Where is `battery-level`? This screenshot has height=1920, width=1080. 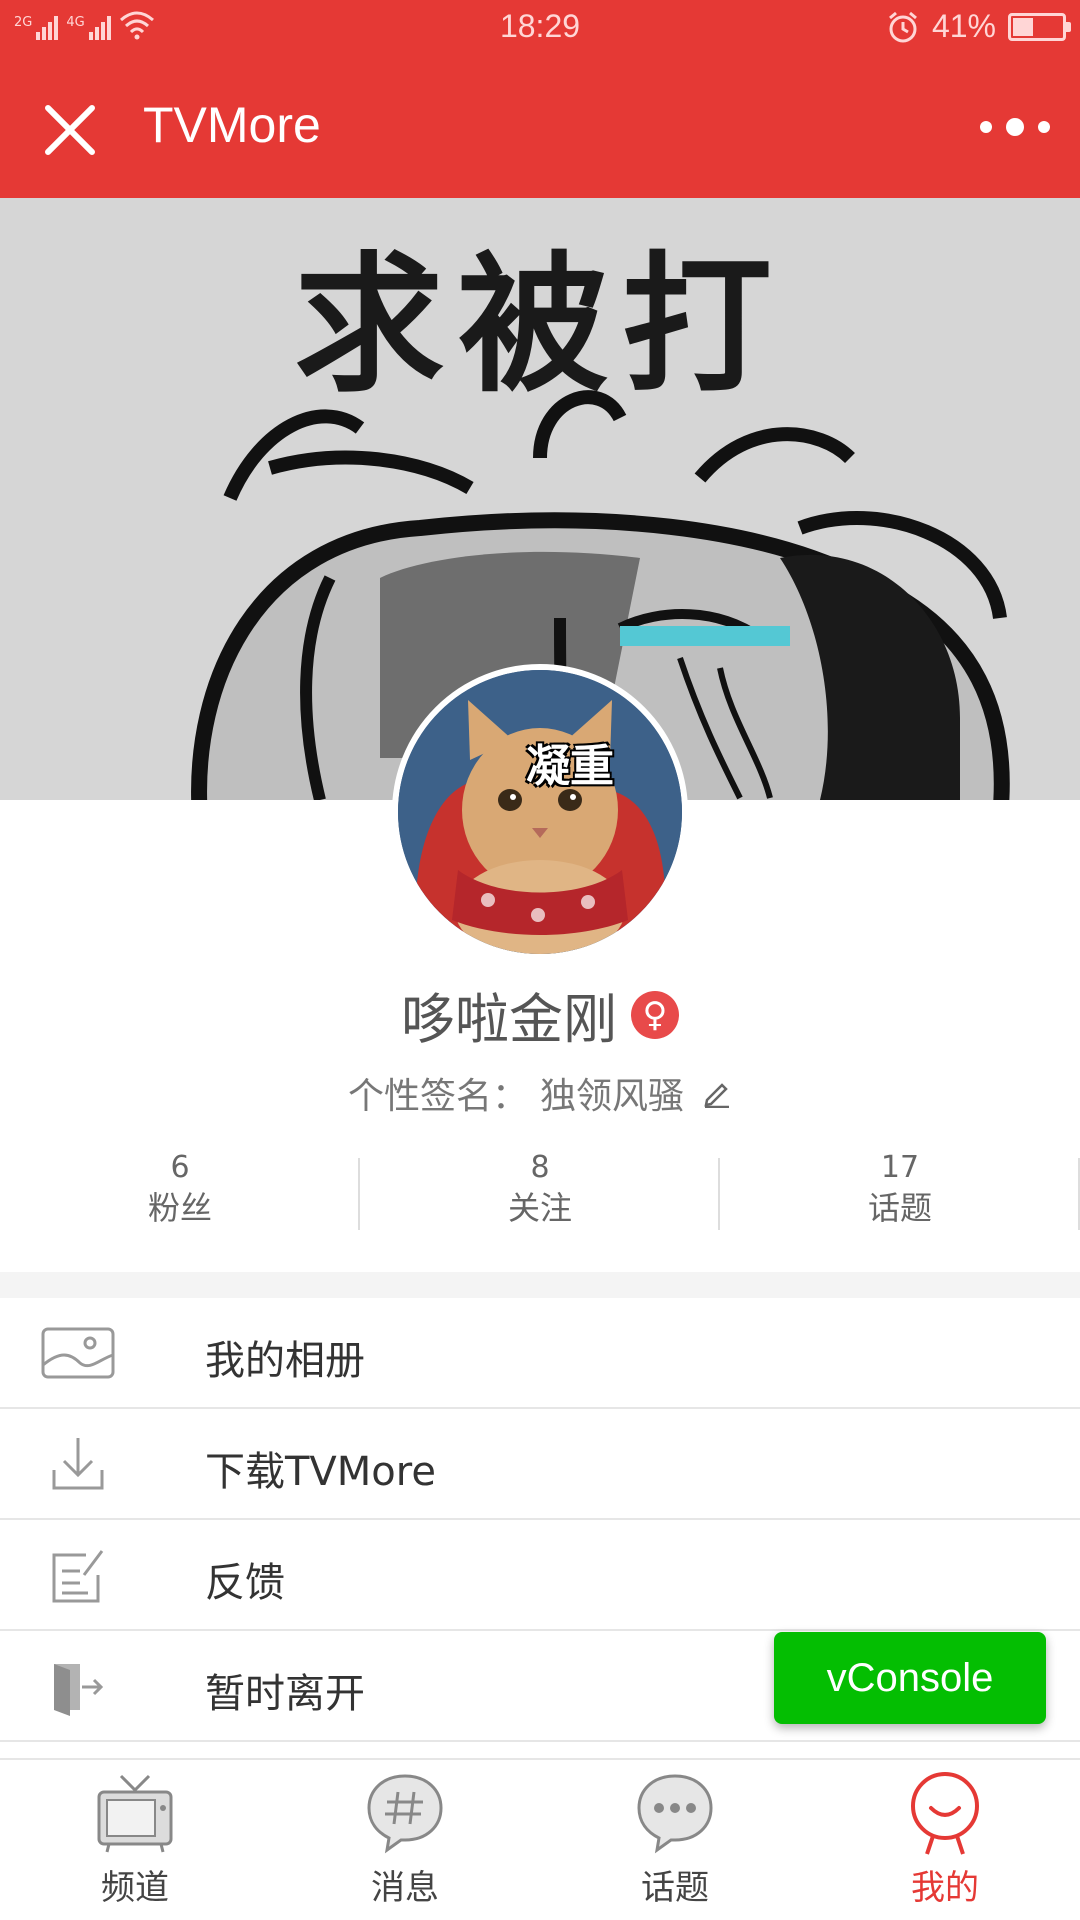 battery-level is located at coordinates (1023, 26).